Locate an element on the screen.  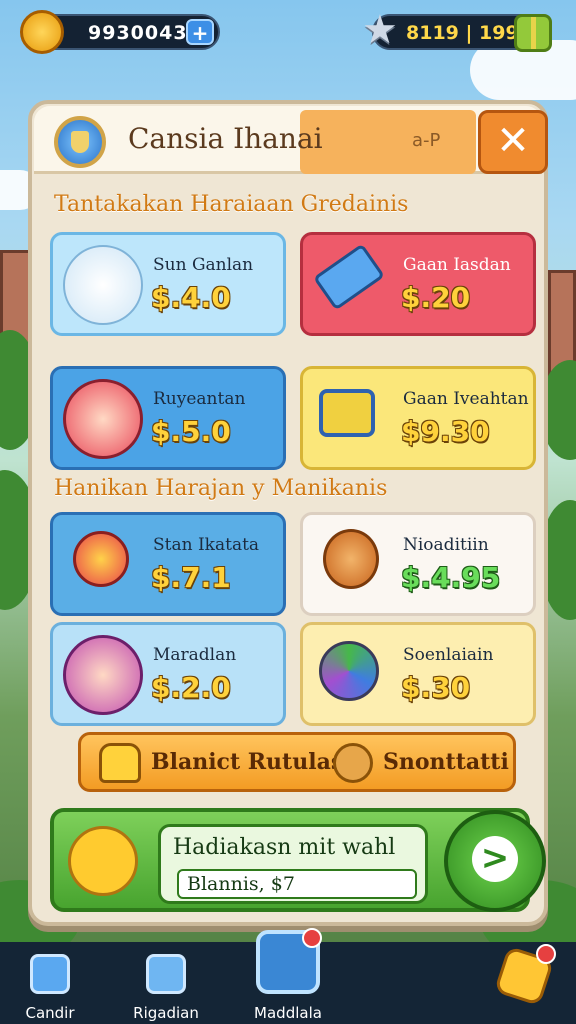
item-price: $.20 is located at coordinates (436, 297).